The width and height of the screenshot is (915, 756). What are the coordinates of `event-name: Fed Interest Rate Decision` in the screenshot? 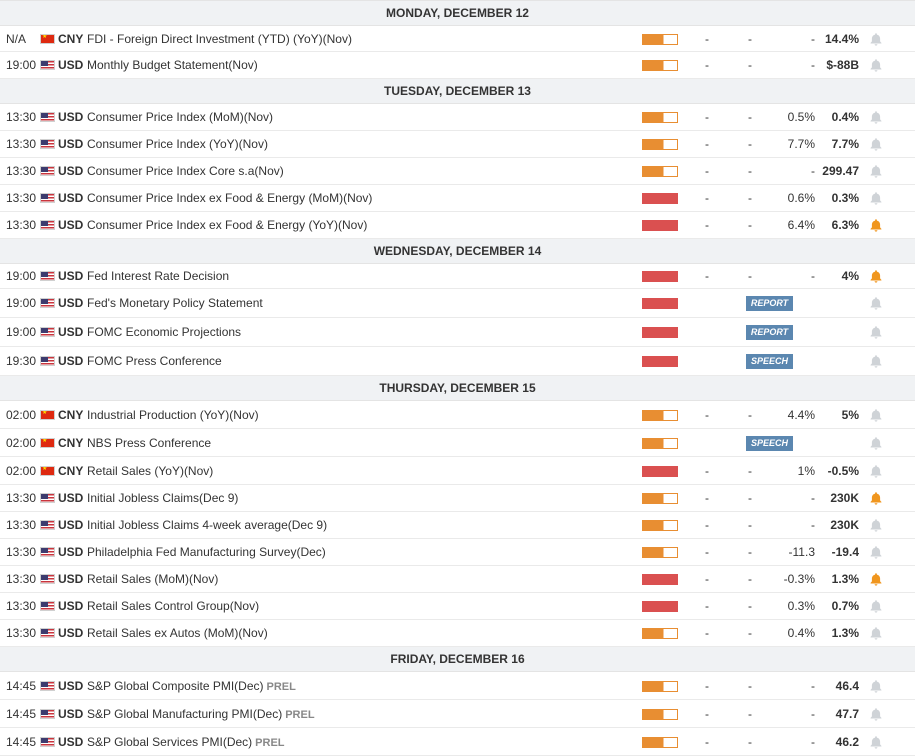 It's located at (158, 276).